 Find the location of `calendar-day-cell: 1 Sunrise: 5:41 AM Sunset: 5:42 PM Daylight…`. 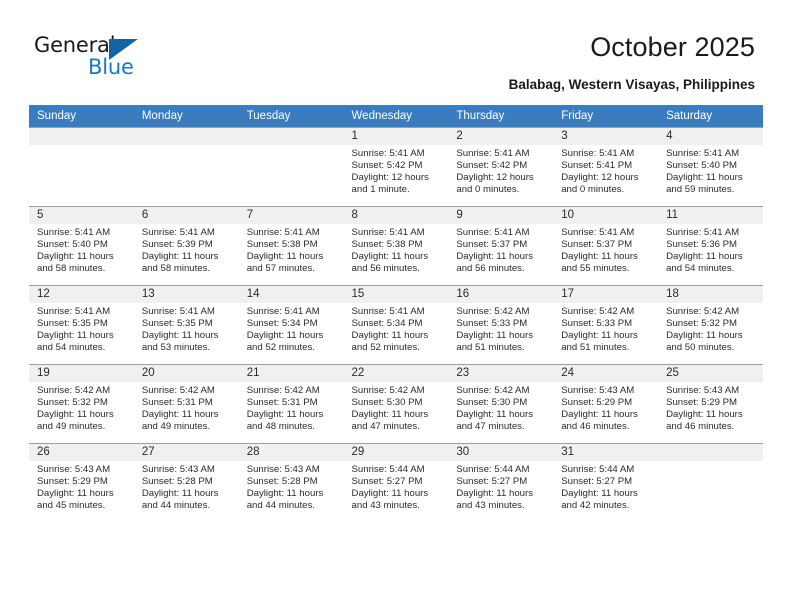

calendar-day-cell: 1 Sunrise: 5:41 AM Sunset: 5:42 PM Daylight… is located at coordinates (396, 167).